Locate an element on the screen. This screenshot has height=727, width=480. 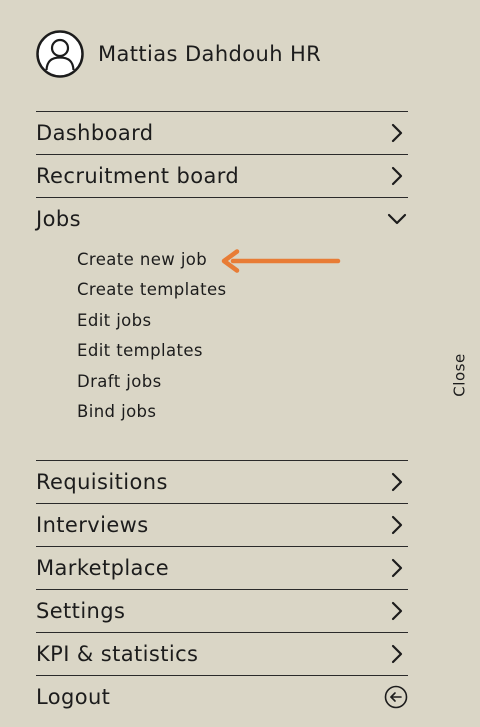
nav-label-marketplace: Marketplace is located at coordinates (103, 568).